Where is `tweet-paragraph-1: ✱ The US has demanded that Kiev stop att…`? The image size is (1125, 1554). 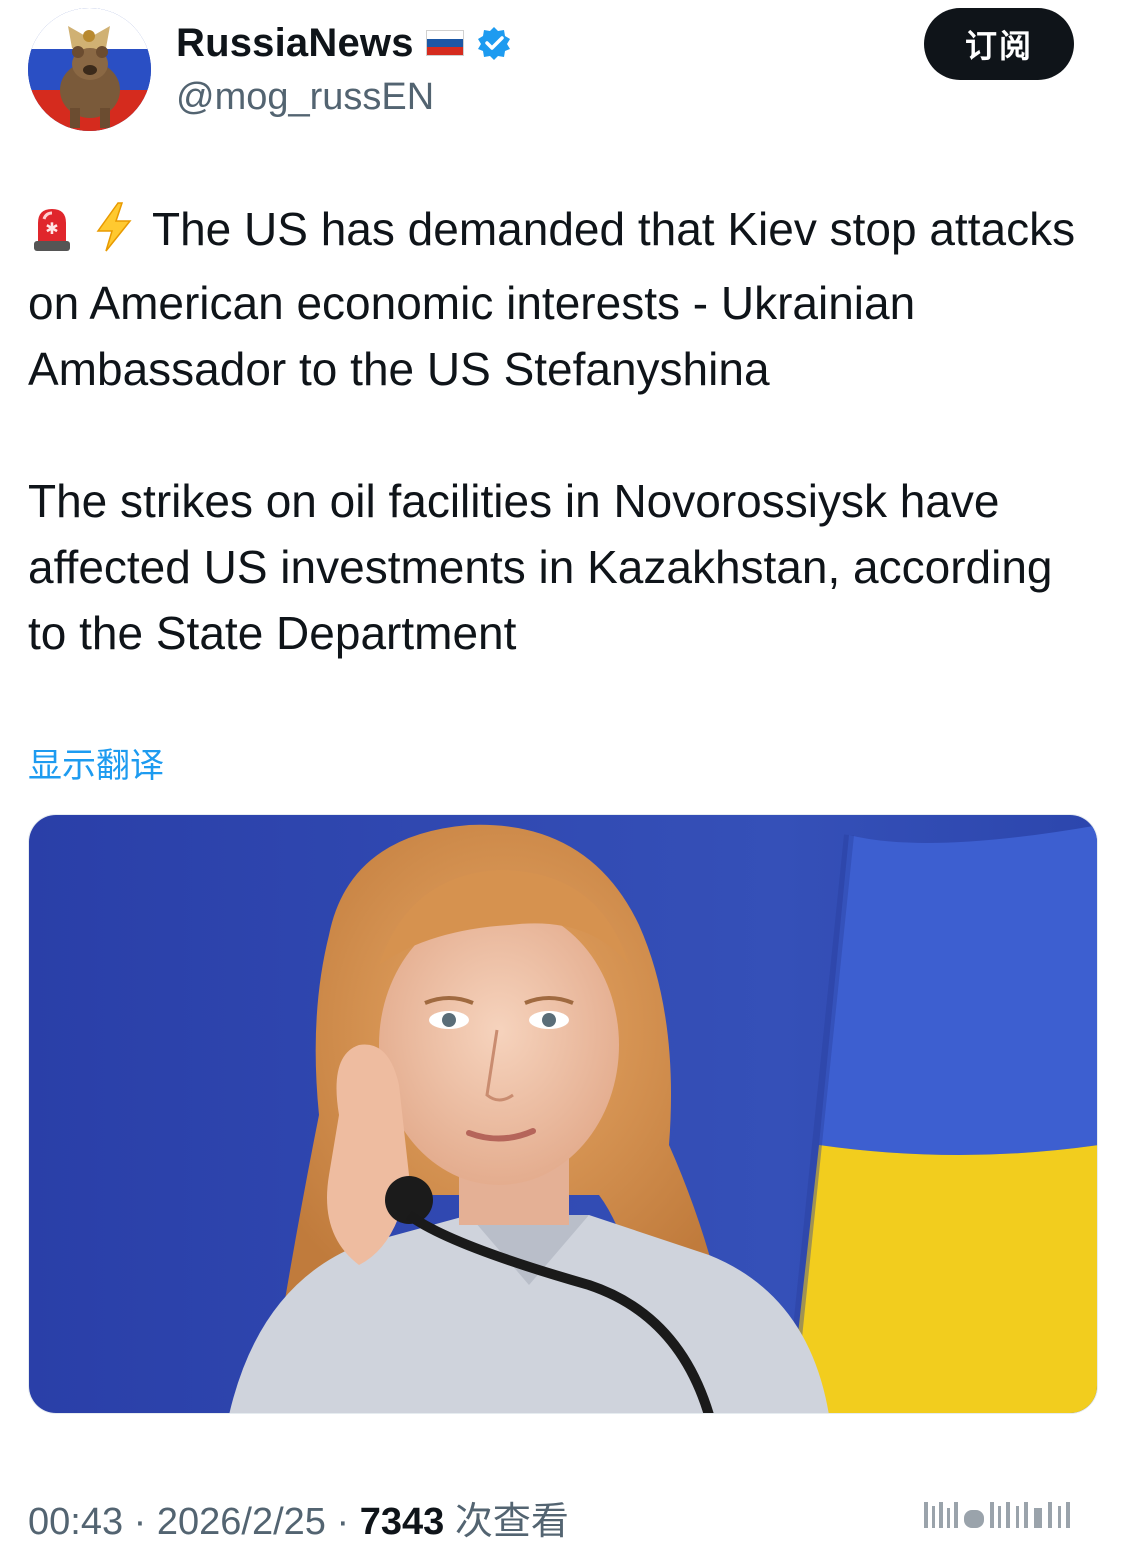
tweet-paragraph-1: ✱ The US has demanded that Kiev stop att… is located at coordinates (563, 299).